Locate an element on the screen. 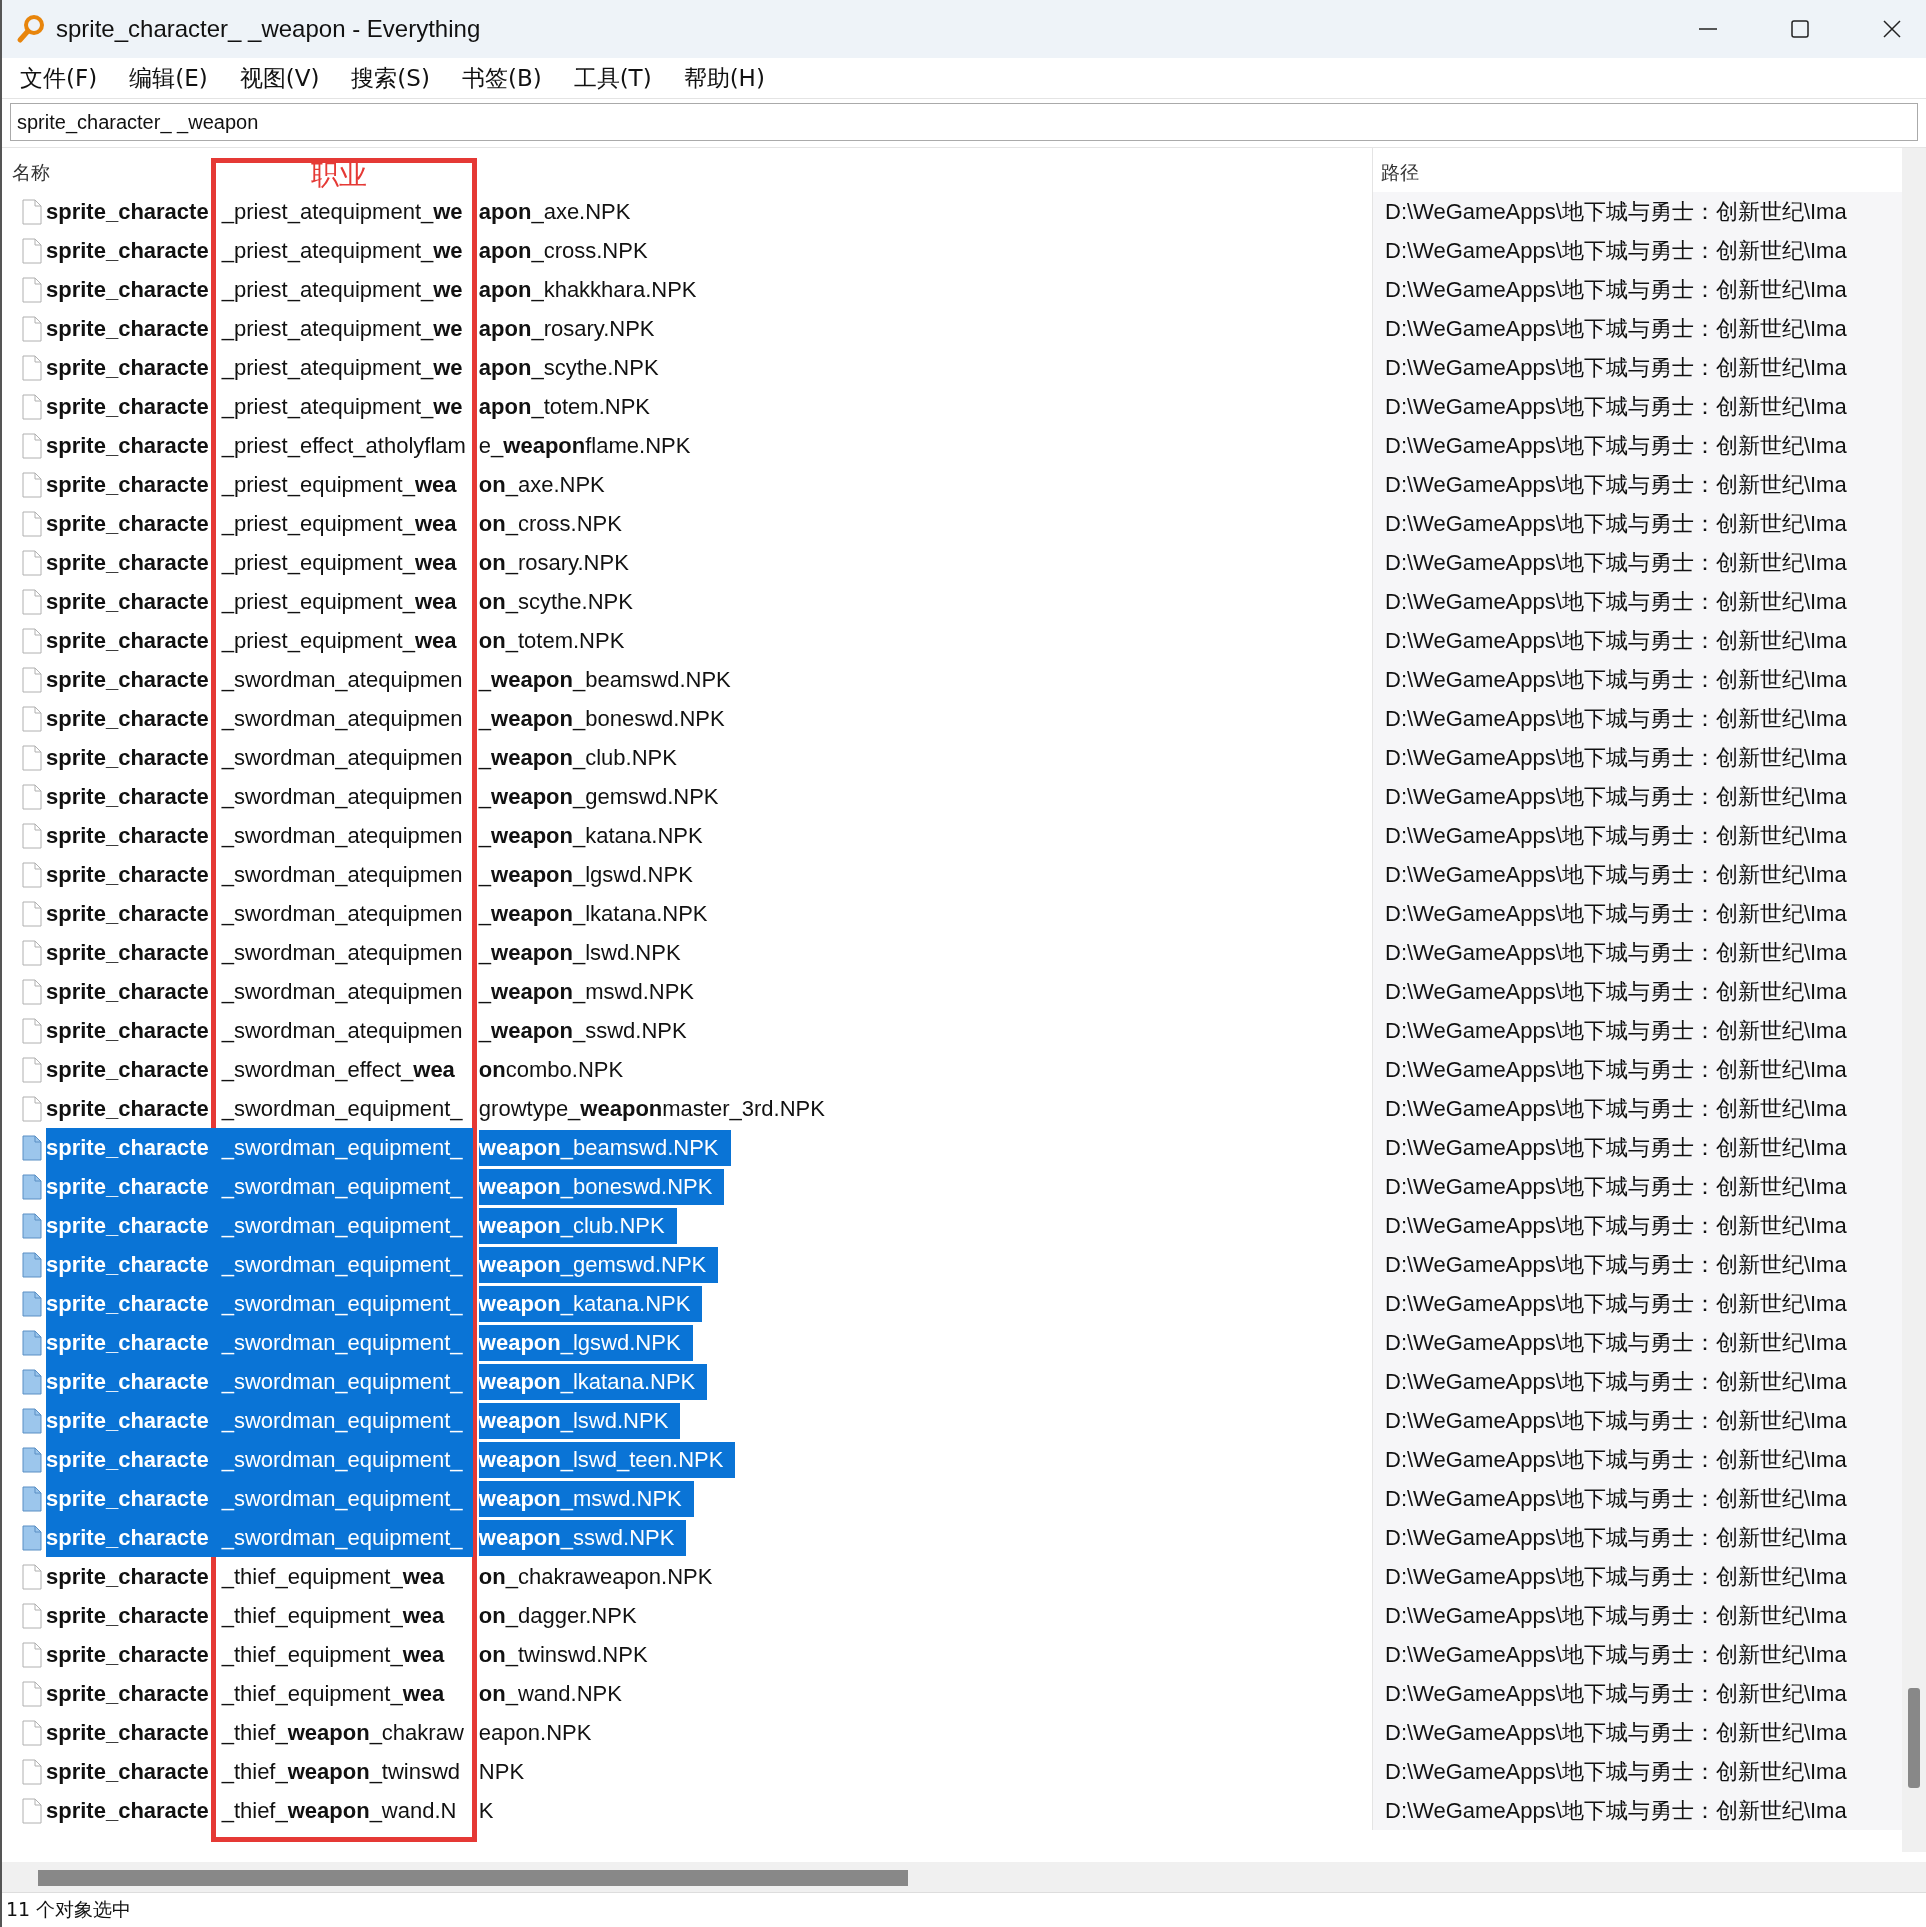  file-name-text: oncombo.NPK is located at coordinates (557, 1069).